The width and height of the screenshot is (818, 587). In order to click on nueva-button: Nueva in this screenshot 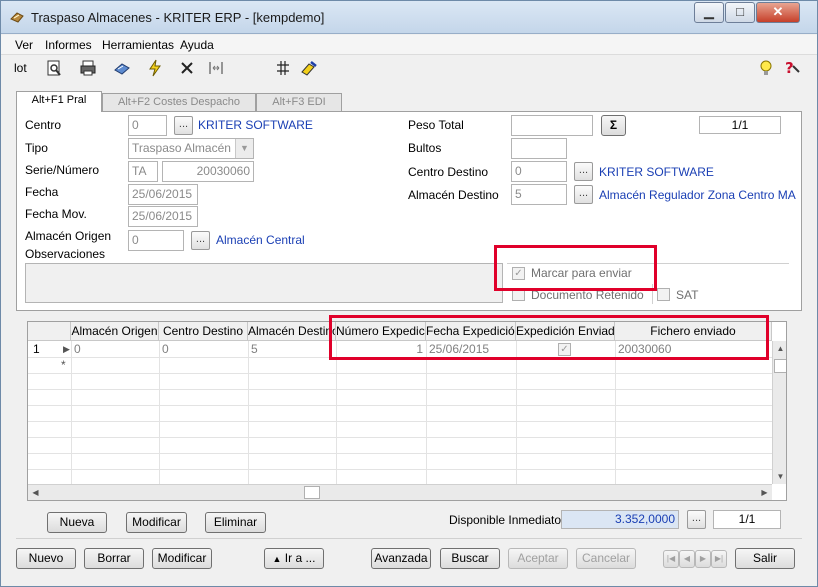, I will do `click(77, 522)`.